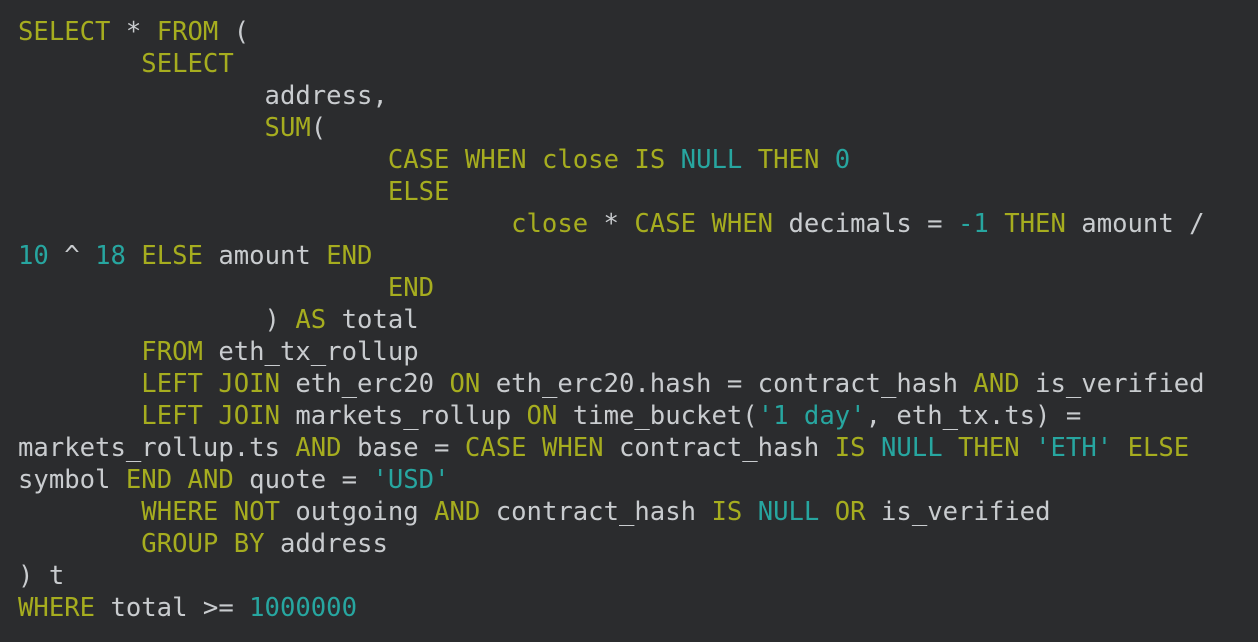 The image size is (1258, 642). I want to click on sql-identifier: markets_rollup, so click(403, 416).